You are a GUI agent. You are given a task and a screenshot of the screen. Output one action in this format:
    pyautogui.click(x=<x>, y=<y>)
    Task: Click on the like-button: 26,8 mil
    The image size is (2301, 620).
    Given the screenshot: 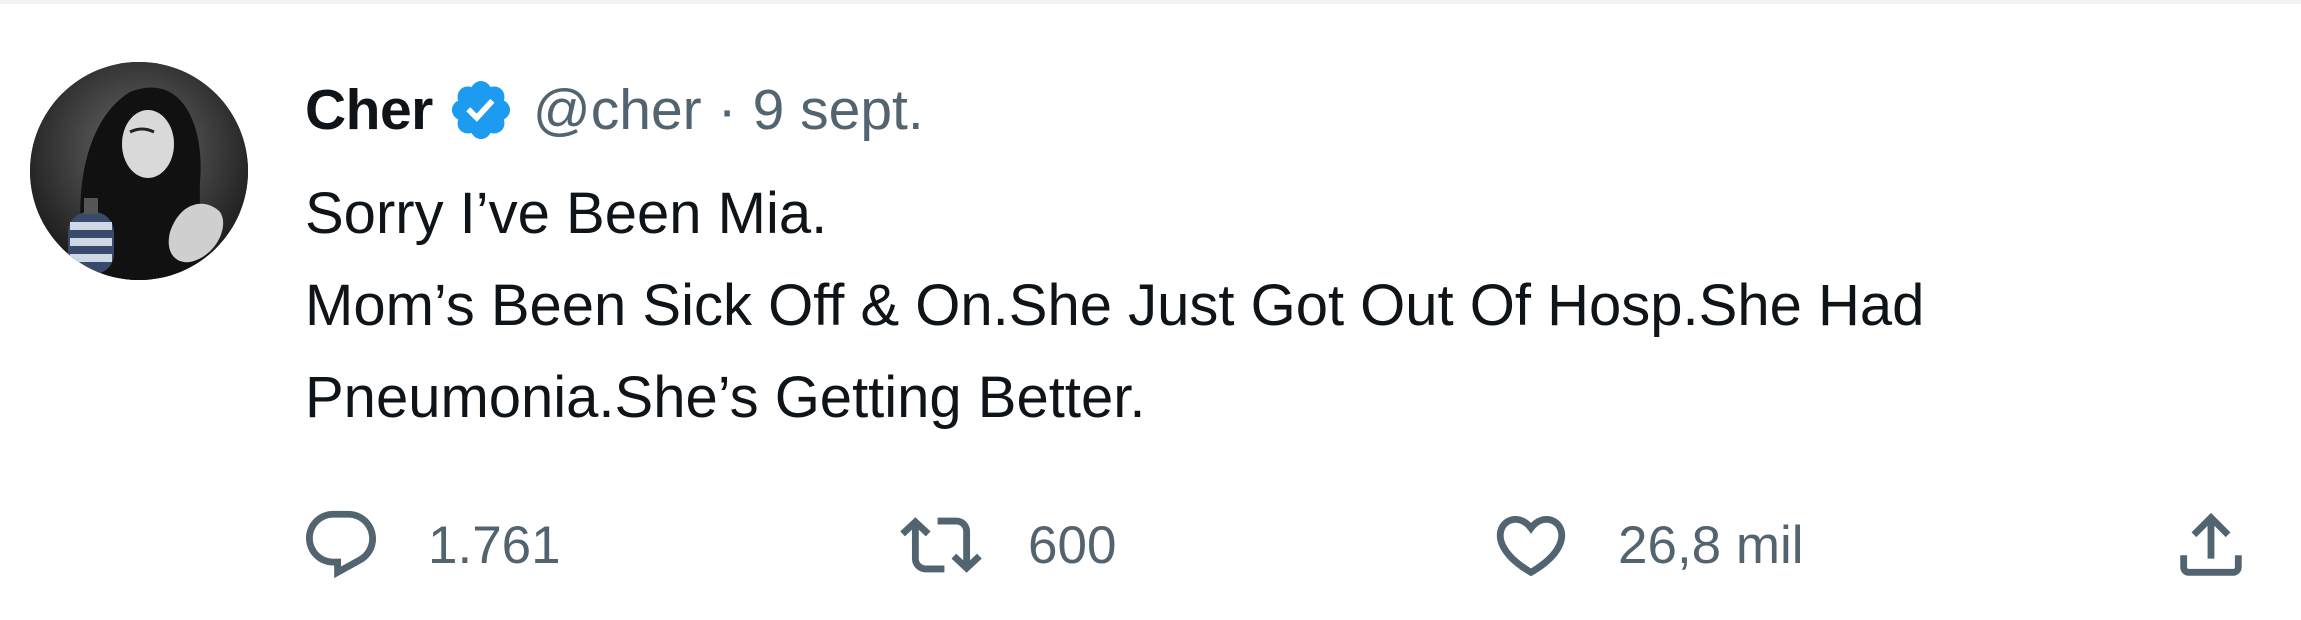 What is the action you would take?
    pyautogui.click(x=1647, y=545)
    